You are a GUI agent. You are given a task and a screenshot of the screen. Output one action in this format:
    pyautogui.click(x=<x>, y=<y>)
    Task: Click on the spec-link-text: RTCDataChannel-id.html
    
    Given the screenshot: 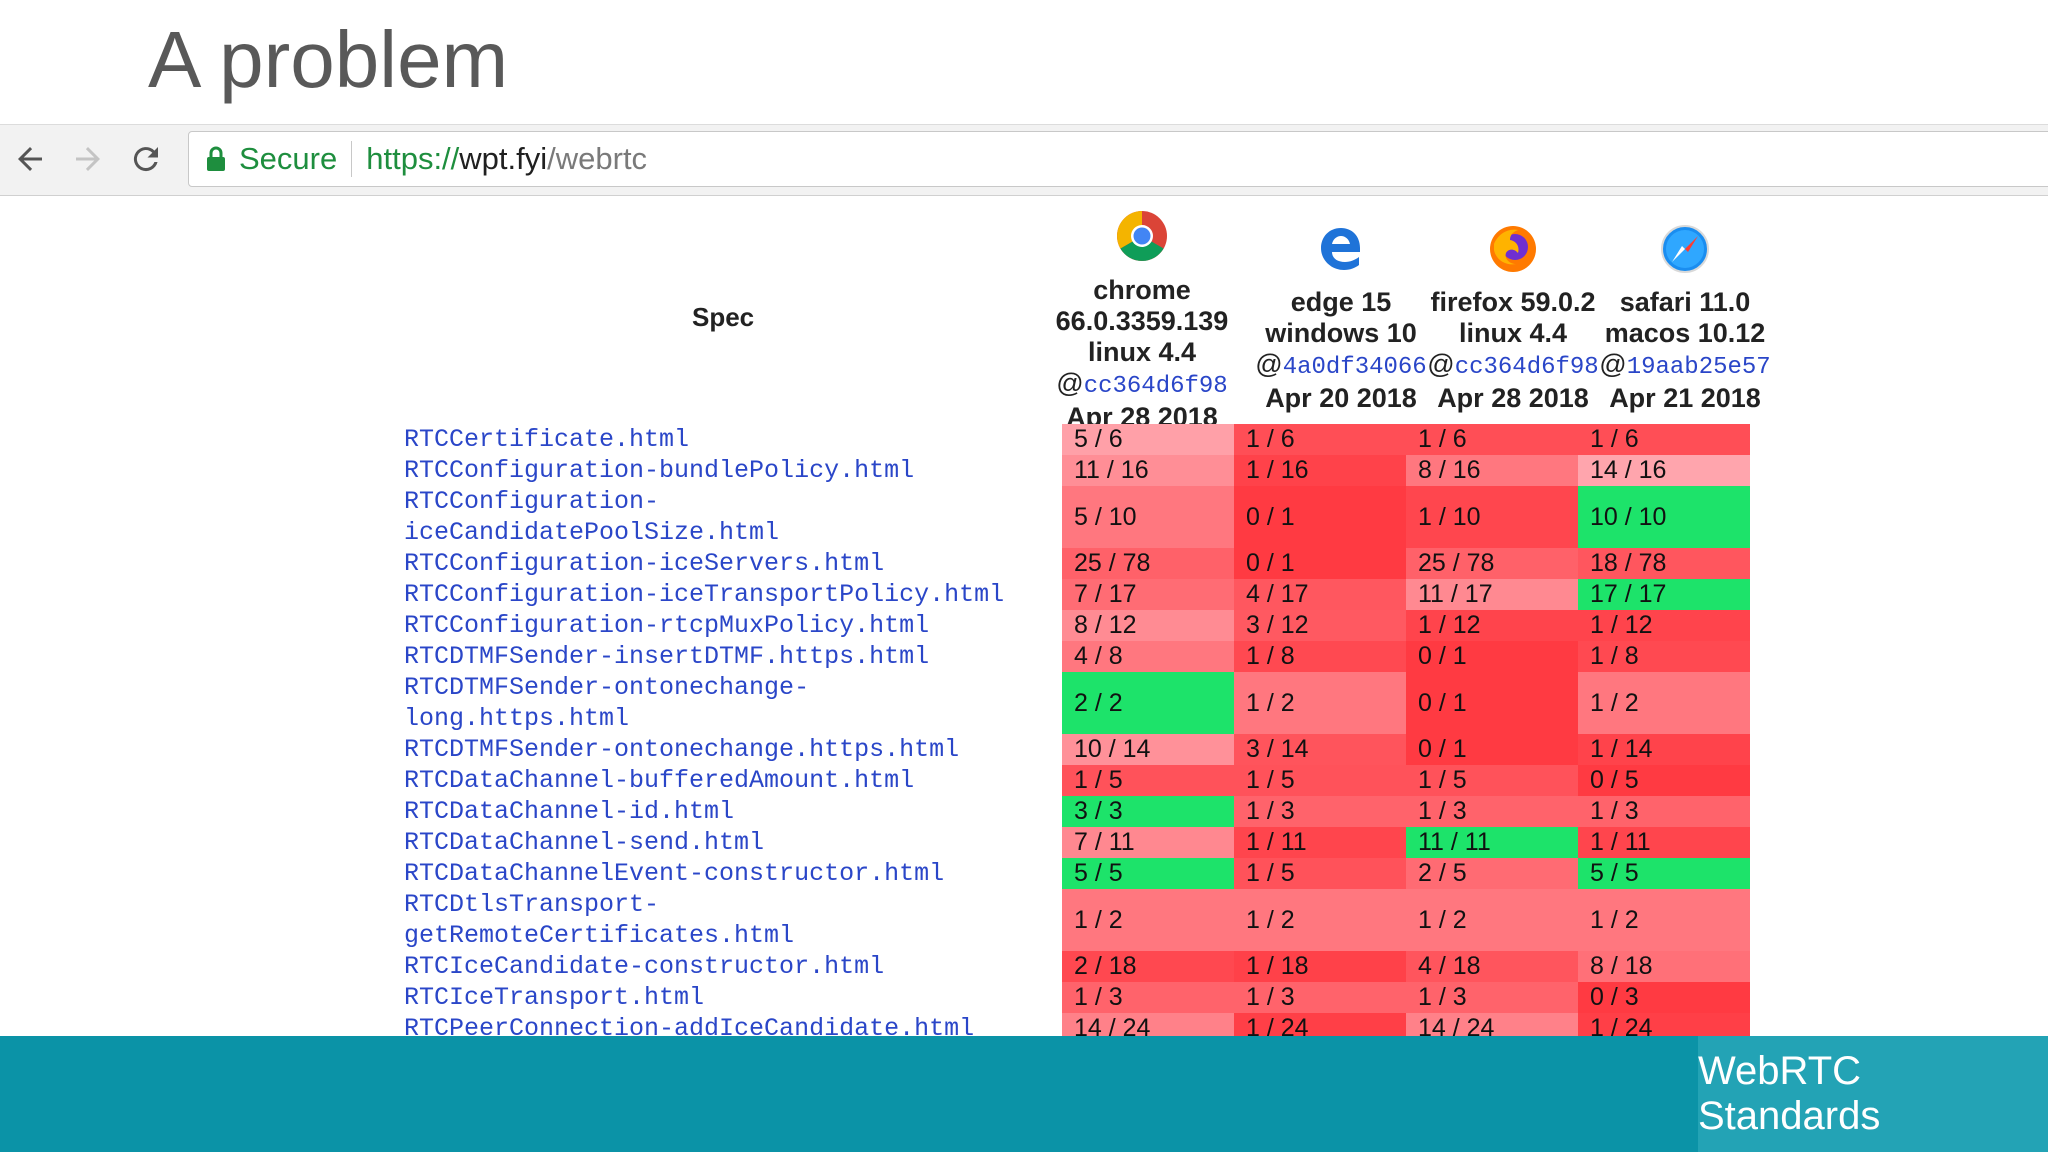 What is the action you would take?
    pyautogui.click(x=569, y=811)
    